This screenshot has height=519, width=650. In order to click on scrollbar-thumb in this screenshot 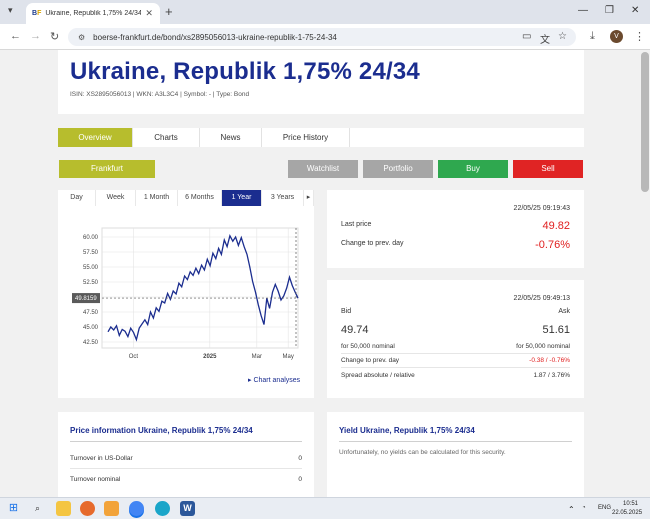, I will do `click(645, 122)`.